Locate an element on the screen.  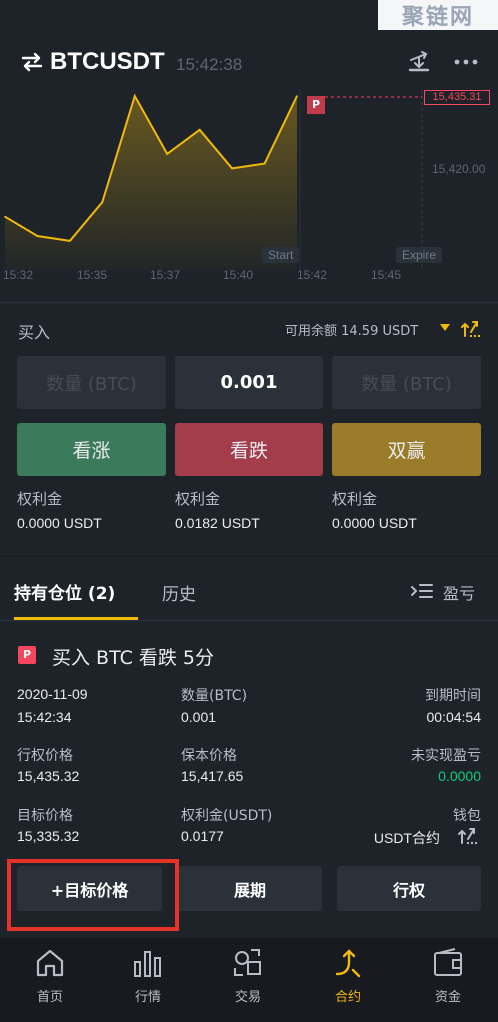
pl-list-icon is located at coordinates (422, 591).